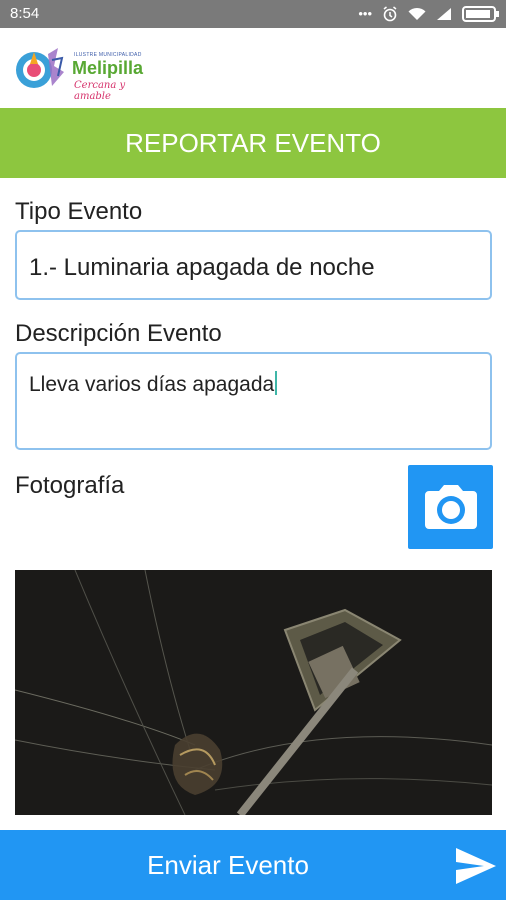 The height and width of the screenshot is (900, 506). What do you see at coordinates (40, 68) in the screenshot?
I see `logo-emblem-icon` at bounding box center [40, 68].